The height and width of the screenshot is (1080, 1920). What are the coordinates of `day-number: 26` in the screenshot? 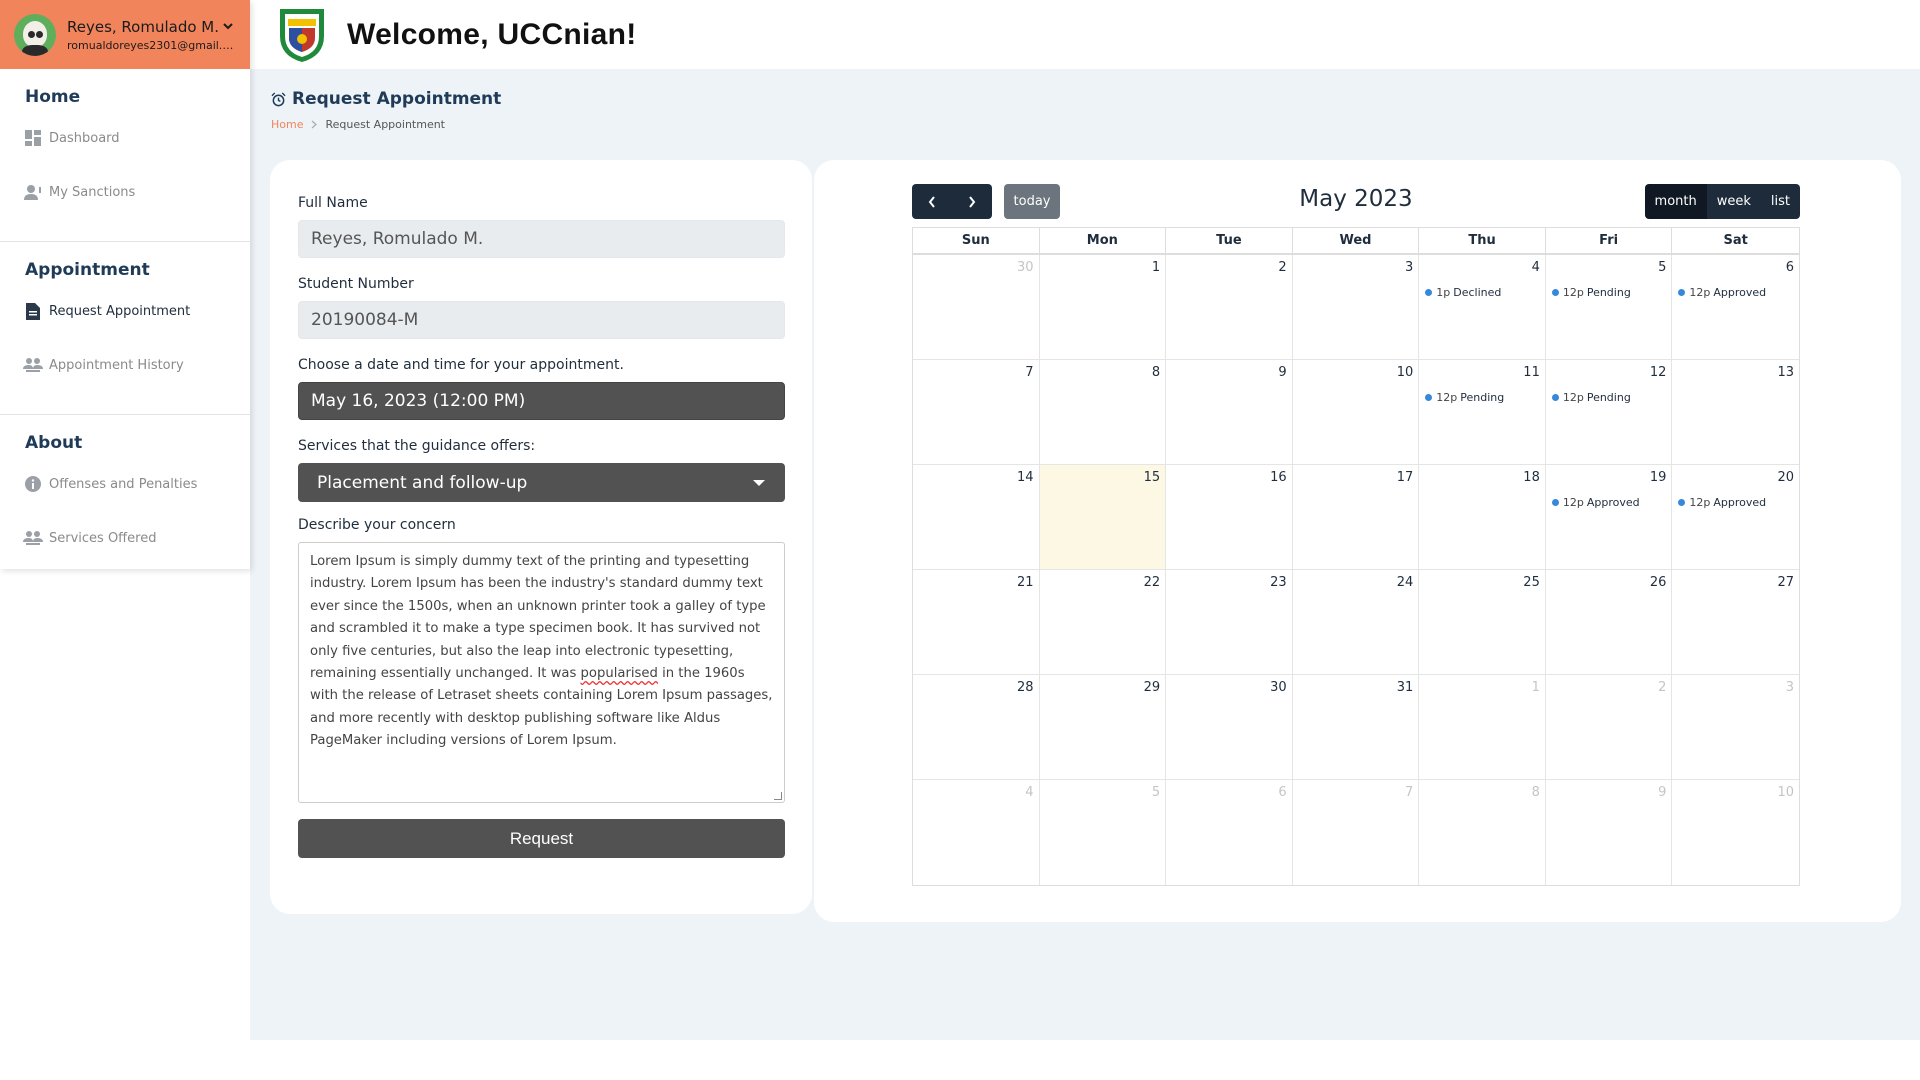 It's located at (1658, 582).